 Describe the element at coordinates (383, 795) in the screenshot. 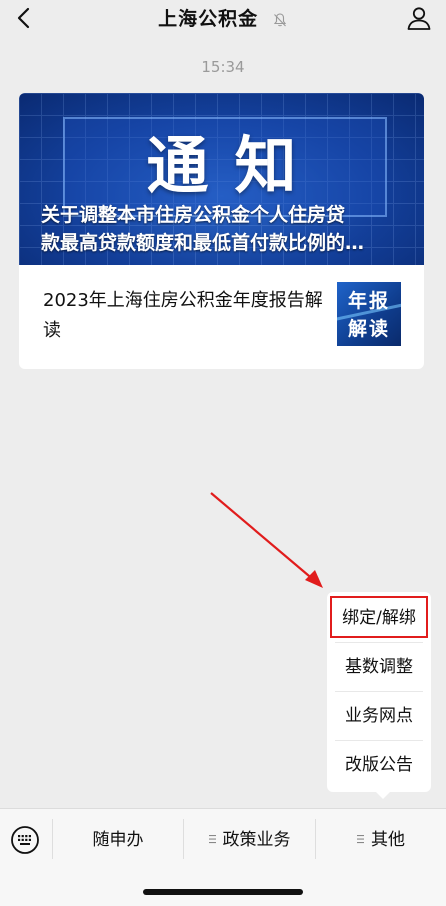

I see `popup-tail` at that location.